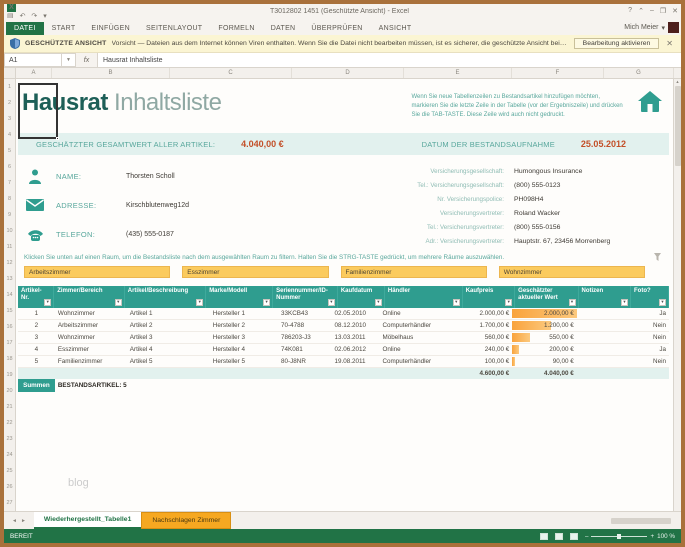  What do you see at coordinates (64, 28) in the screenshot?
I see `ribbon-tab-start: START` at bounding box center [64, 28].